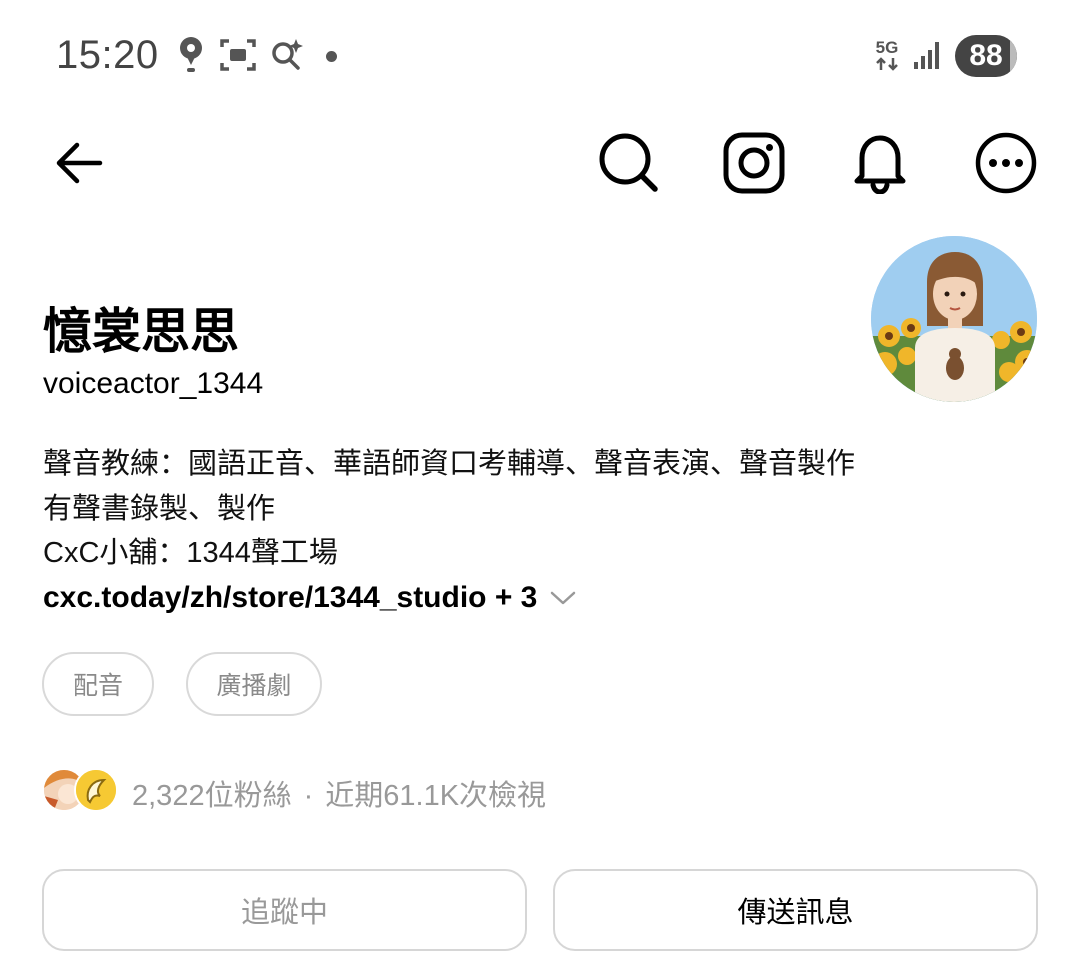  I want to click on avatar-illustration, so click(954, 319).